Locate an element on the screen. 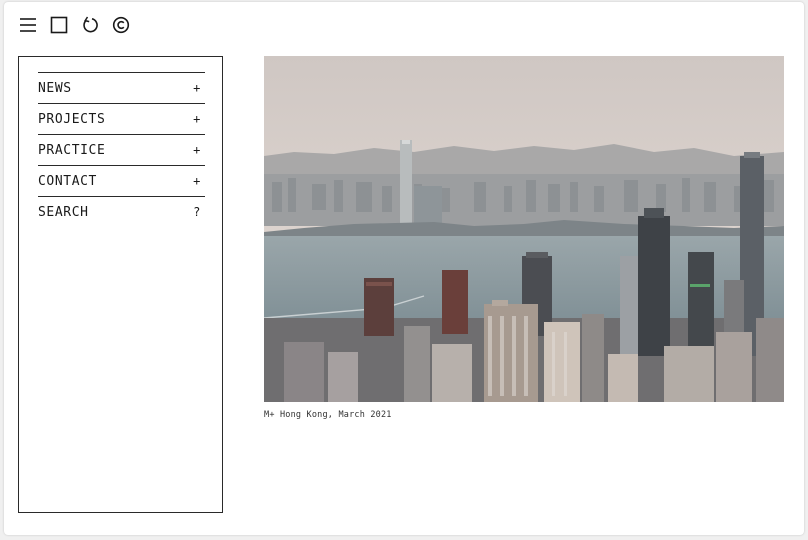 The image size is (808, 540). nav-item-practice: PRACTICE + is located at coordinates (121, 149).